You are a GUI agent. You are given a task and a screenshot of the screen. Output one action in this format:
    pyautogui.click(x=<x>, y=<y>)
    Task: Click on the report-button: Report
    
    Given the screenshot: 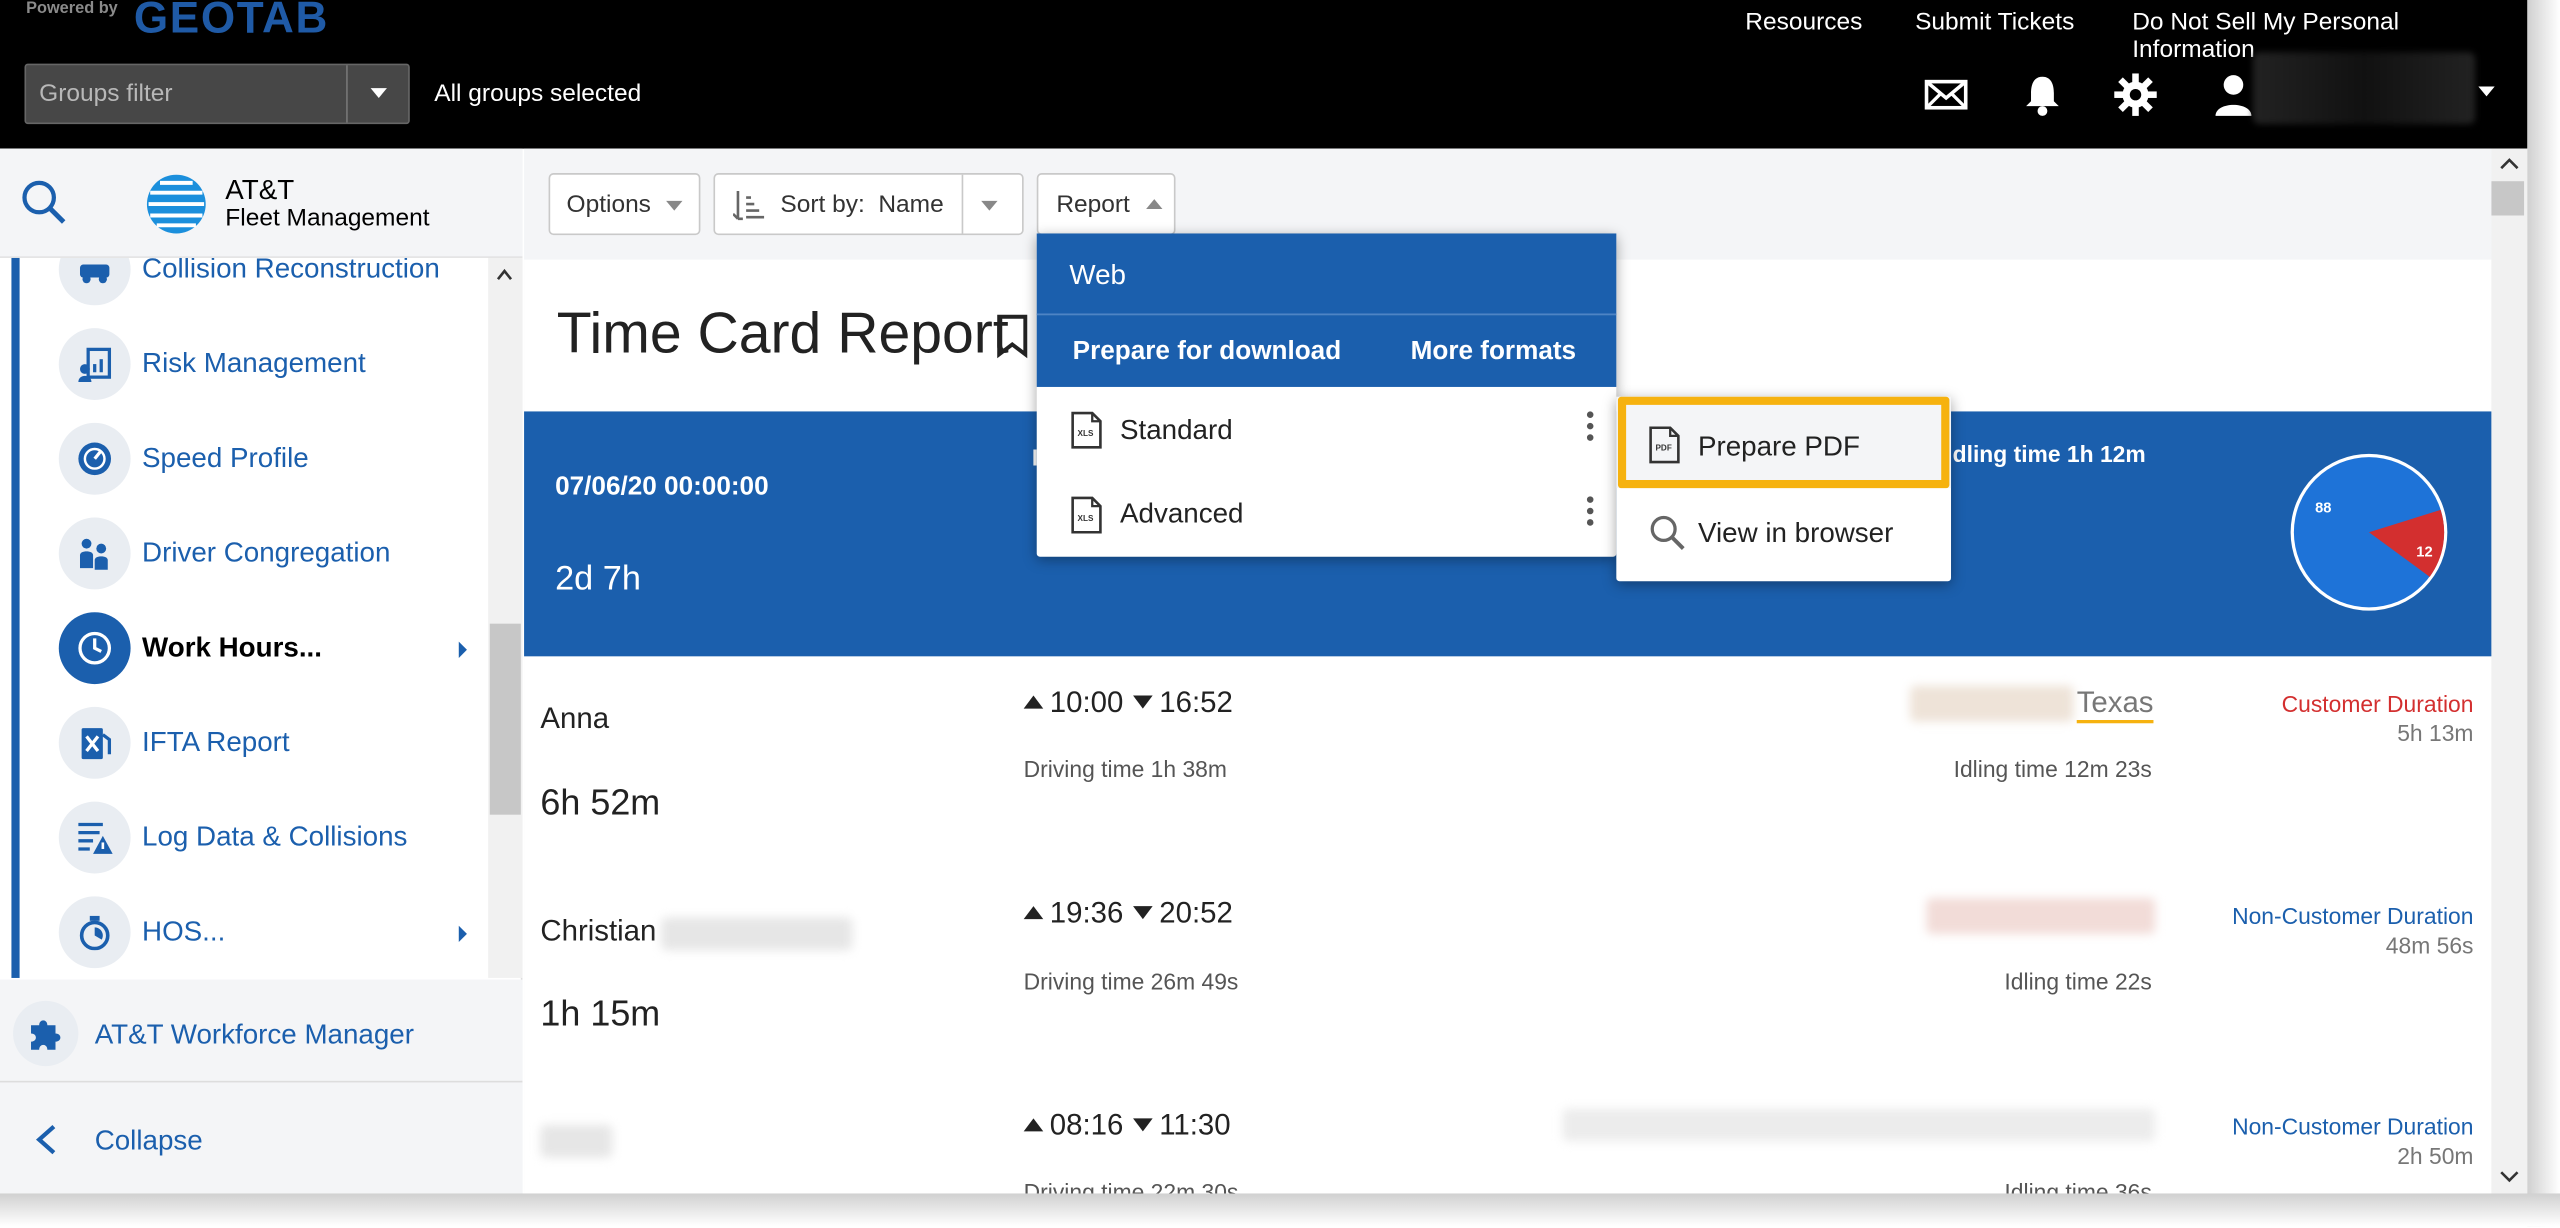 What is the action you would take?
    pyautogui.click(x=1106, y=204)
    